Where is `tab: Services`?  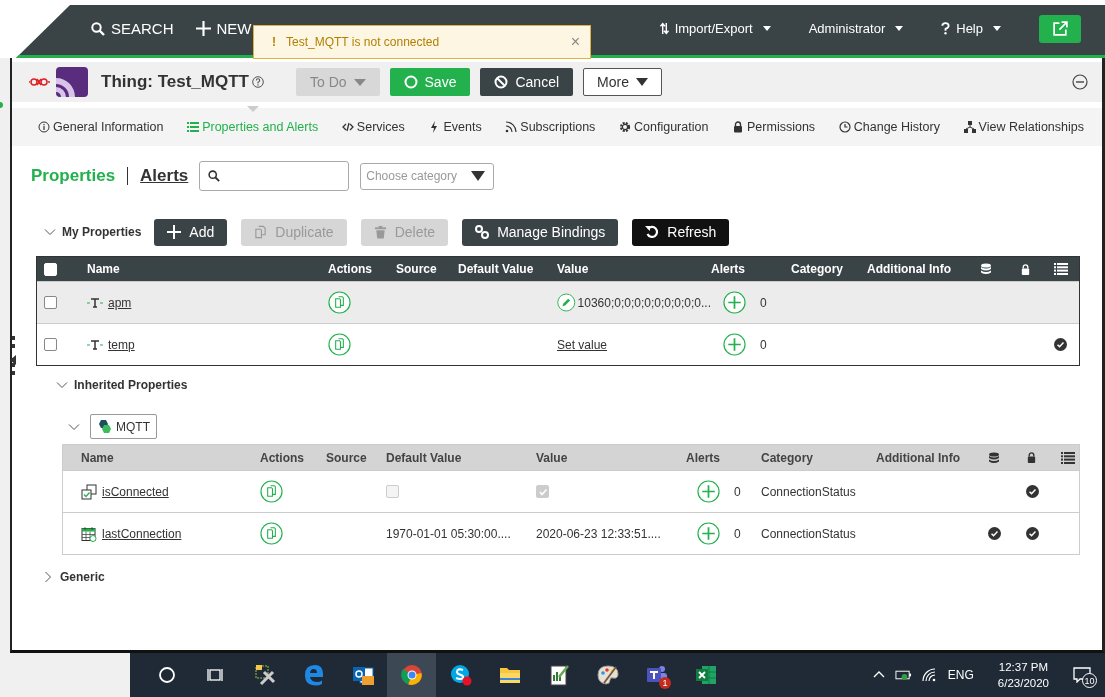
tab: Services is located at coordinates (373, 127).